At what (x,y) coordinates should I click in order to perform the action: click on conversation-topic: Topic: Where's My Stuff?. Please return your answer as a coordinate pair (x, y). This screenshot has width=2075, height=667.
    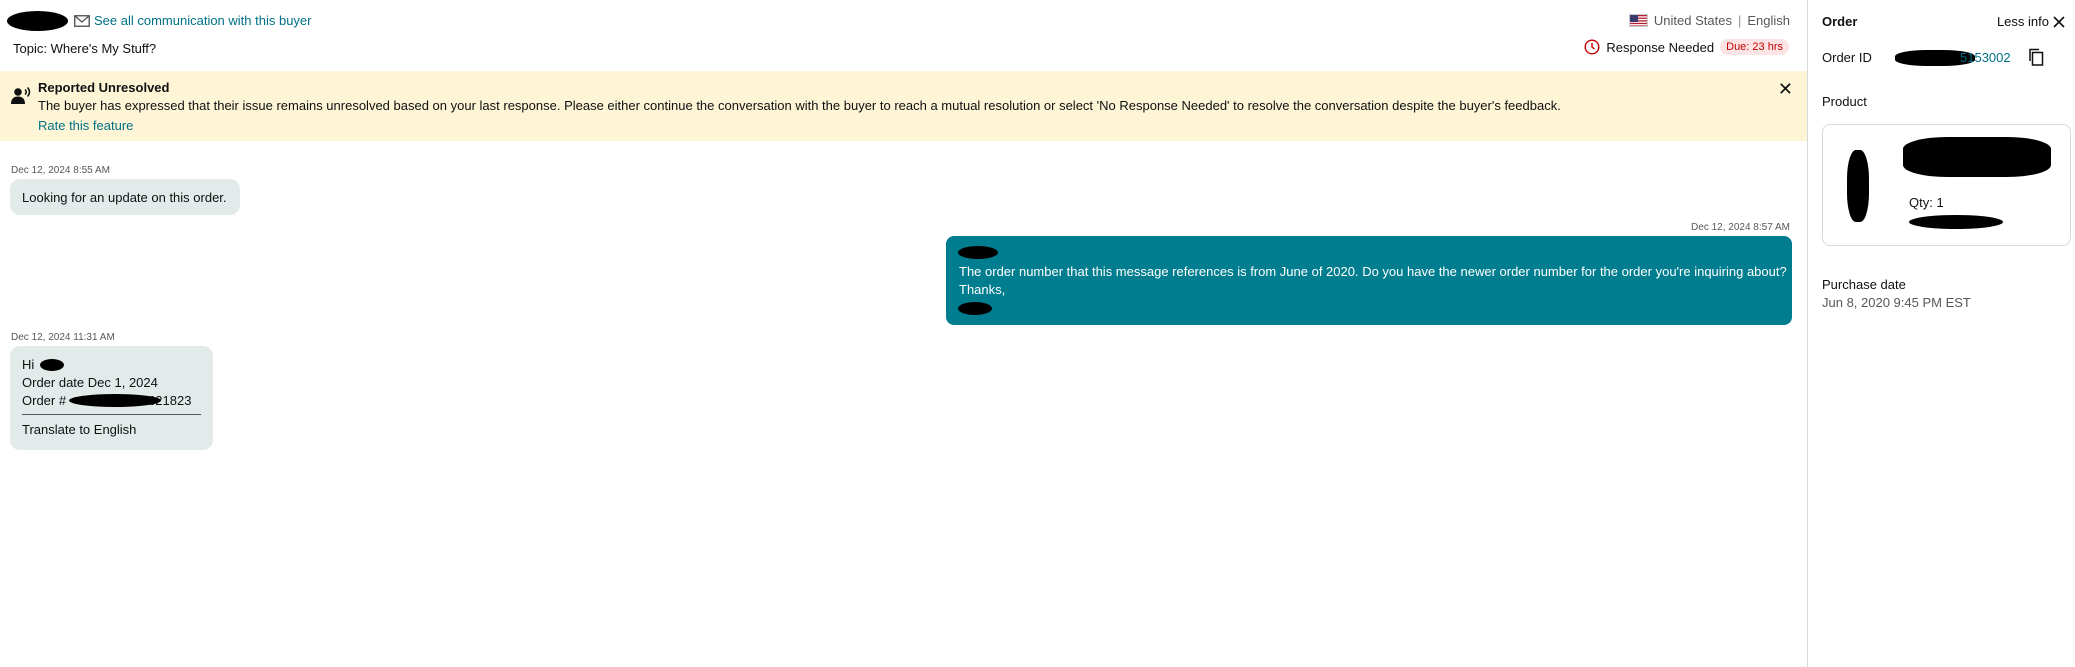
    Looking at the image, I should click on (85, 48).